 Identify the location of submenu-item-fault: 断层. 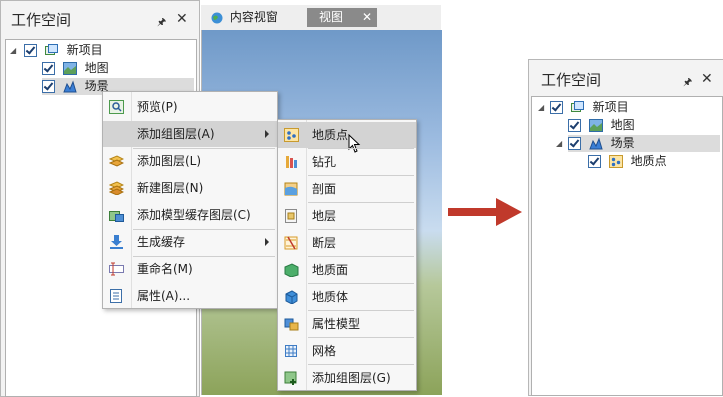
(347, 243).